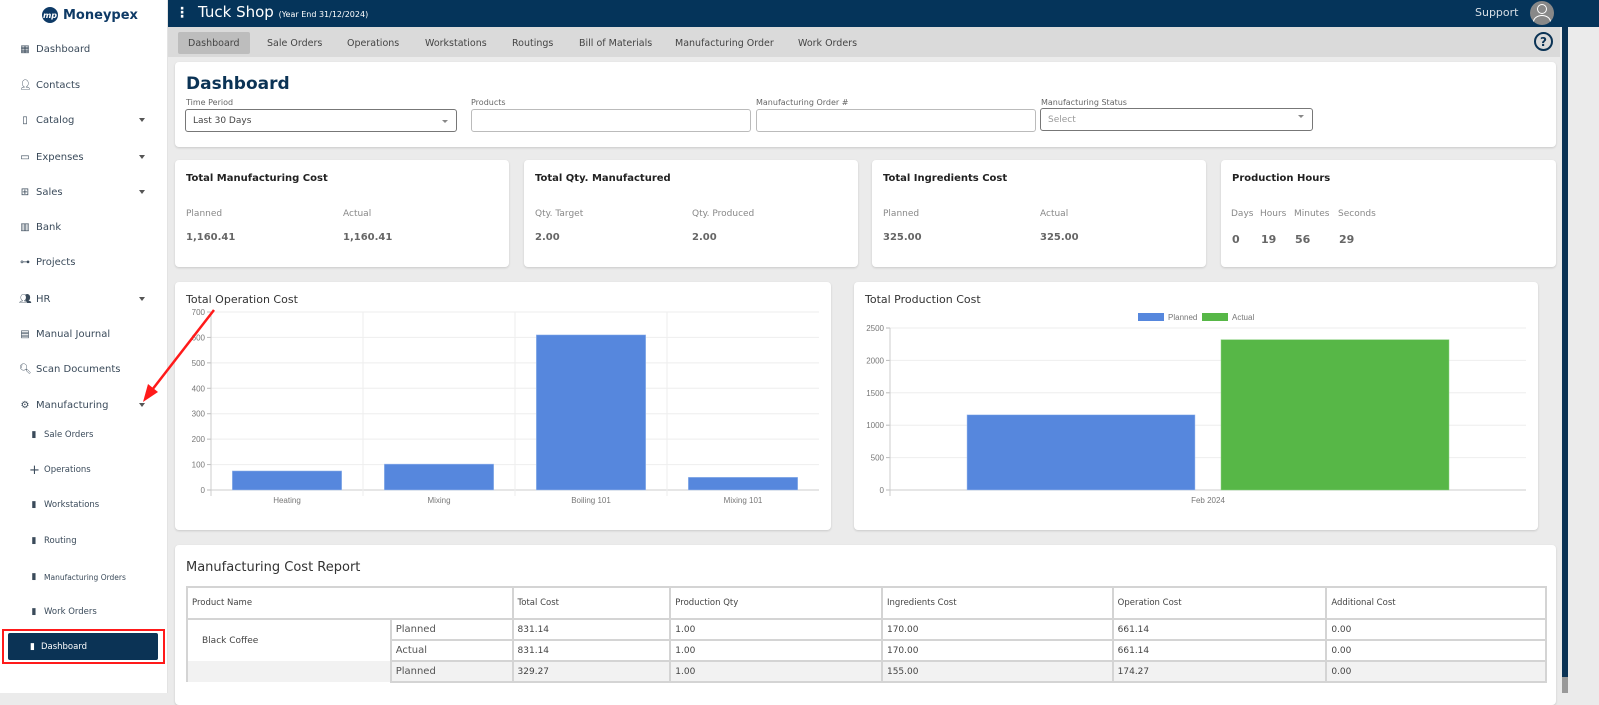  What do you see at coordinates (1357, 214) in the screenshot?
I see `seconds-label: Seconds` at bounding box center [1357, 214].